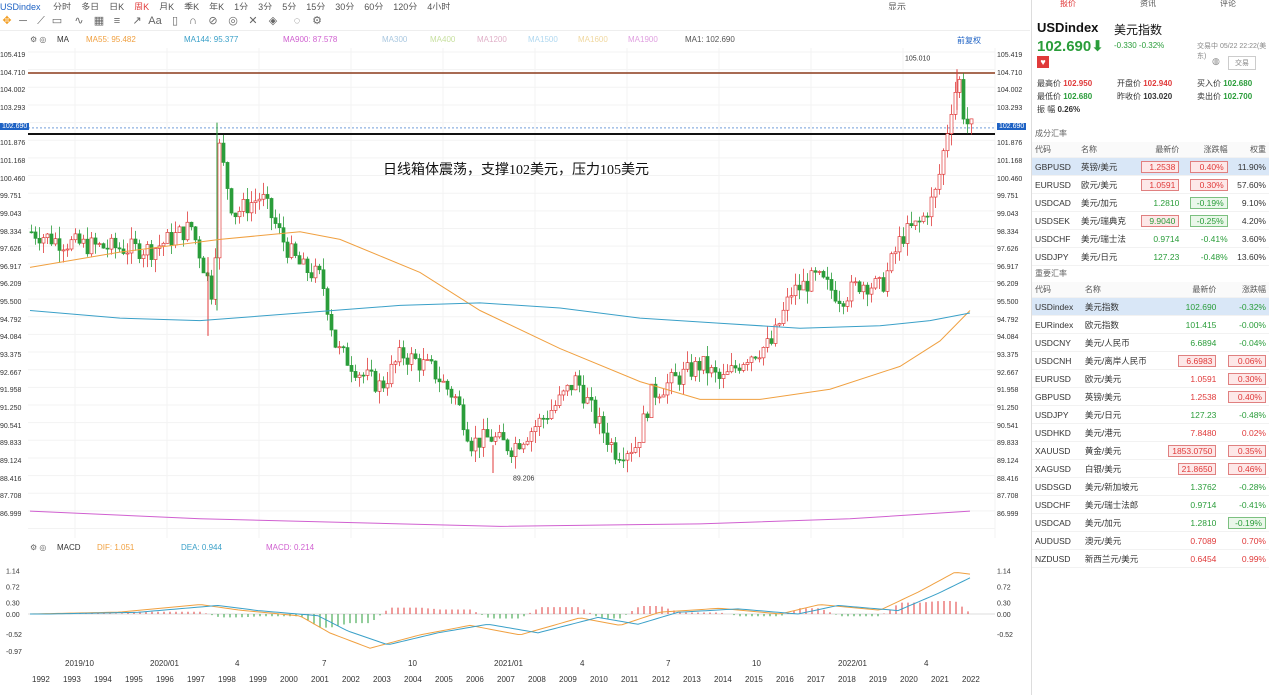 Image resolution: width=1269 pixels, height=695 pixels. I want to click on crosshair-icon: ✥, so click(7, 21).